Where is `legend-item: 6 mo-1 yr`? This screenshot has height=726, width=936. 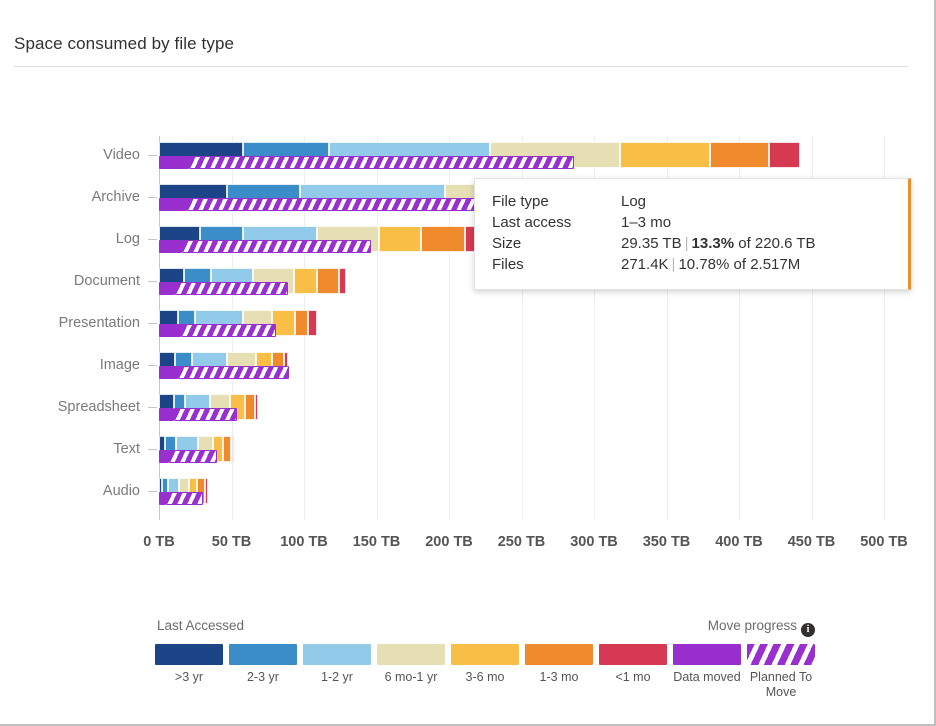
legend-item: 6 mo-1 yr is located at coordinates (411, 664).